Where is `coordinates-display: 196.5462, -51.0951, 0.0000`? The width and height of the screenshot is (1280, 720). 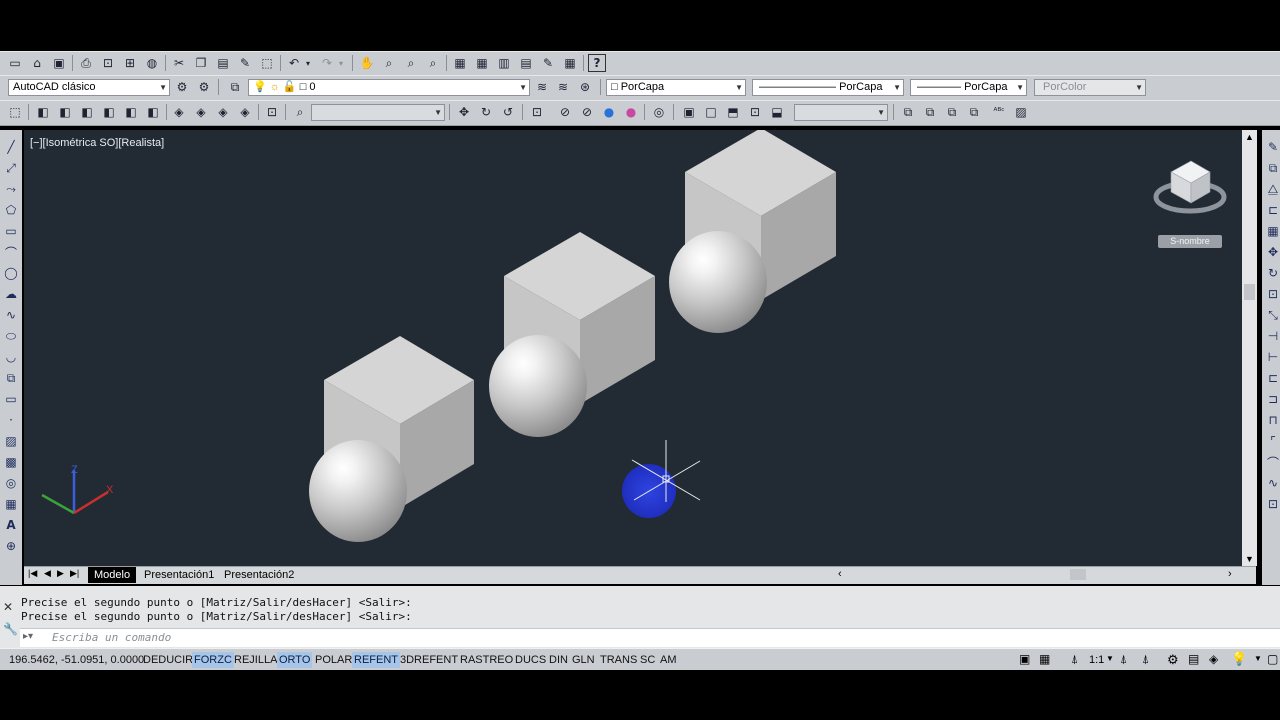
coordinates-display: 196.5462, -51.0951, 0.0000 is located at coordinates (76, 660).